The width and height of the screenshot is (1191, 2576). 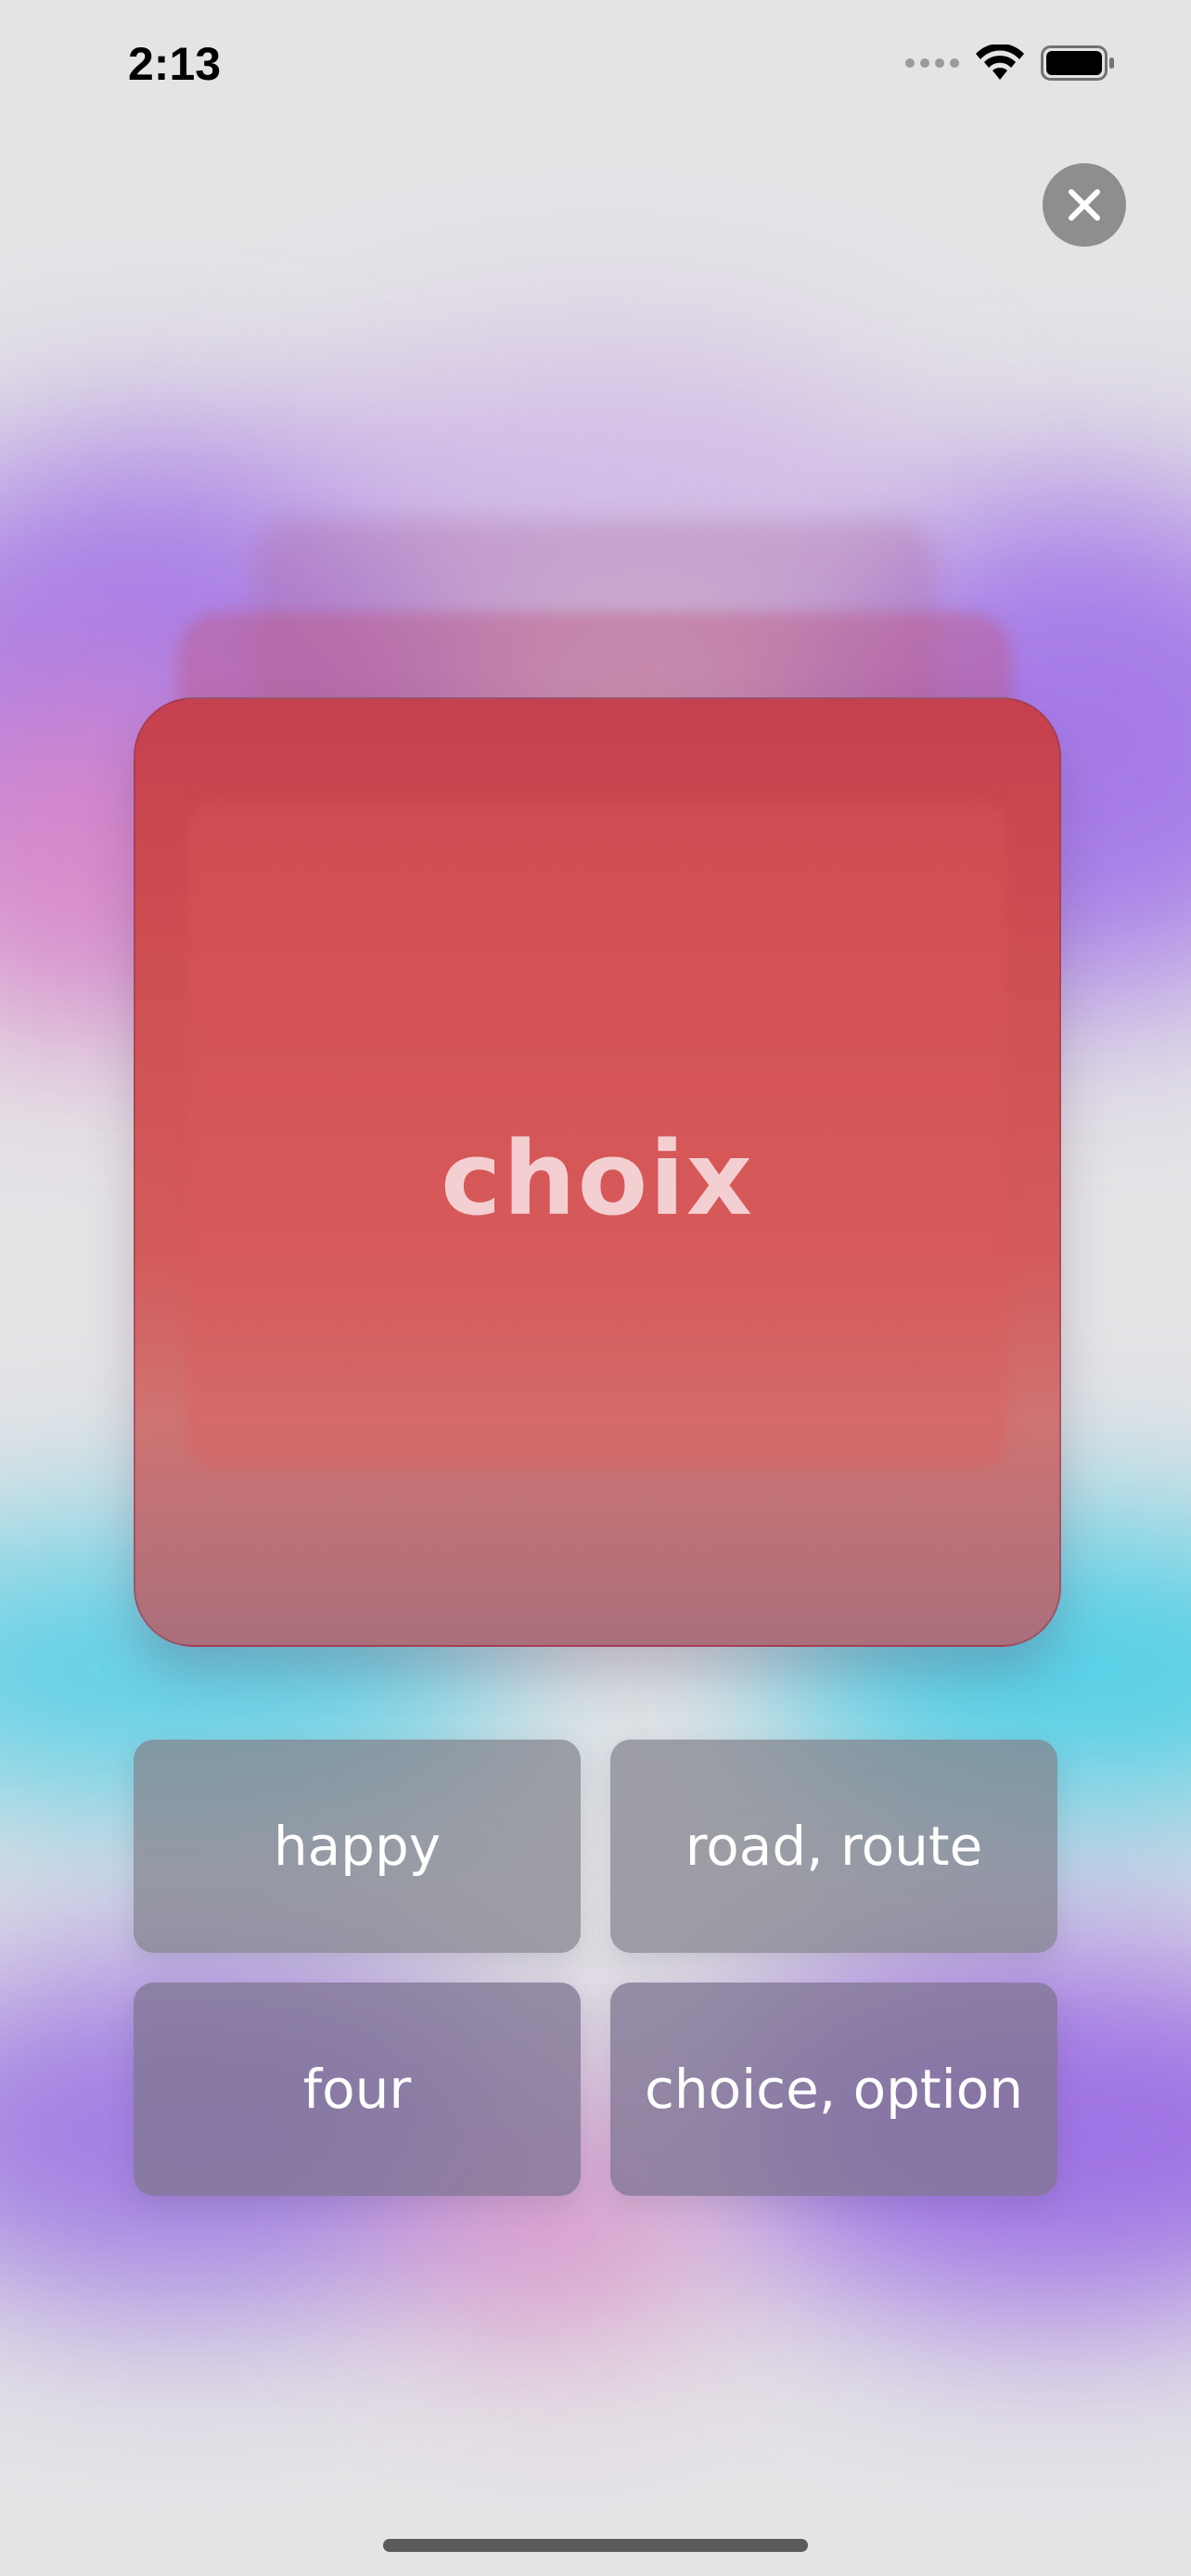 What do you see at coordinates (833, 1847) in the screenshot?
I see `answer-option-road-route: road, route` at bounding box center [833, 1847].